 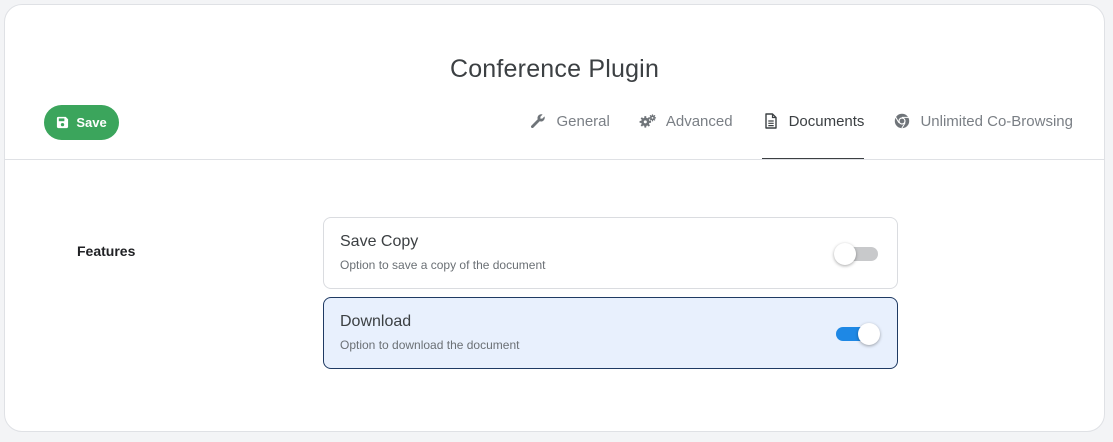 I want to click on save-copy-description: Option to save a copy of the document, so click(x=443, y=265).